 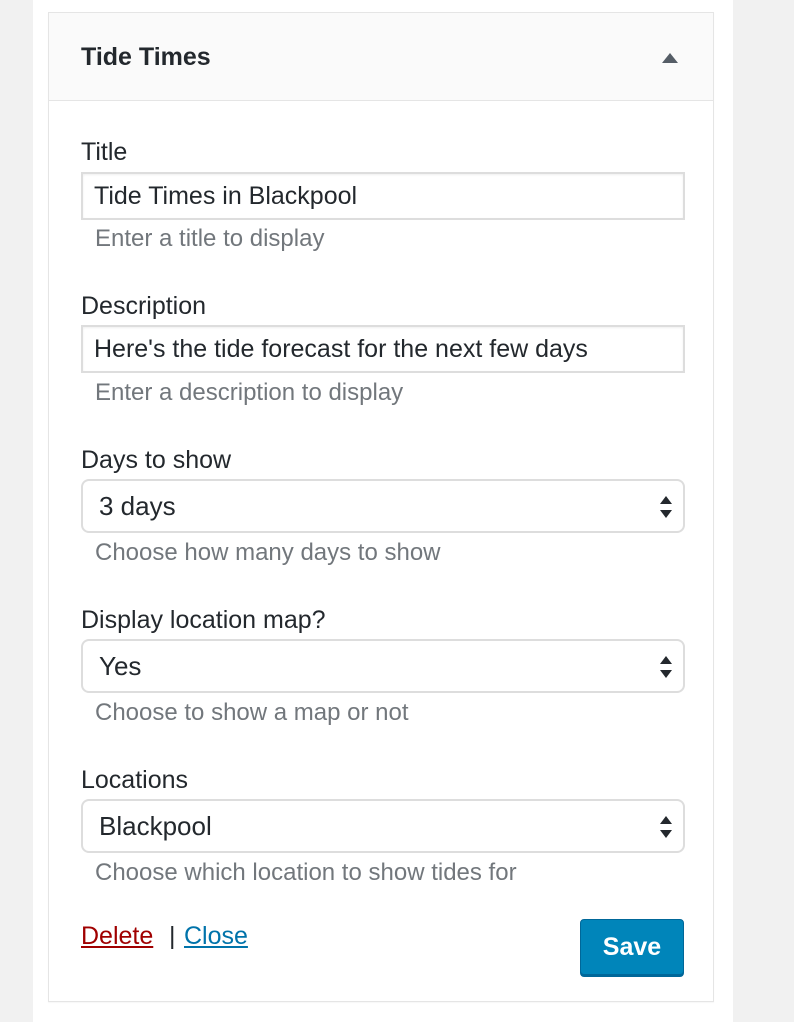 I want to click on locations-help-text: Choose which location to show tides for, so click(x=306, y=872).